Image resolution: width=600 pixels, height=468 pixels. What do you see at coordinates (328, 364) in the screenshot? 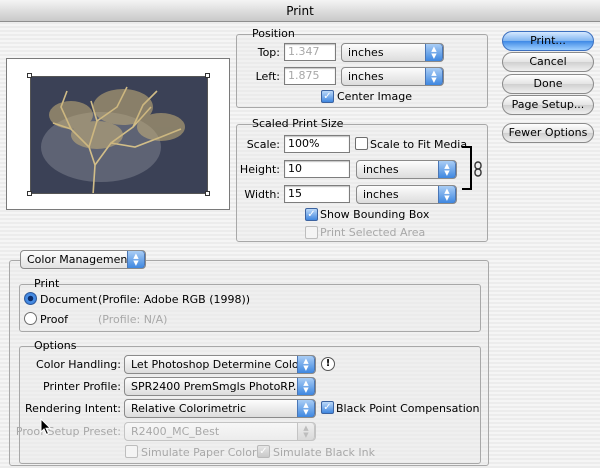
I see `warning-icon: !` at bounding box center [328, 364].